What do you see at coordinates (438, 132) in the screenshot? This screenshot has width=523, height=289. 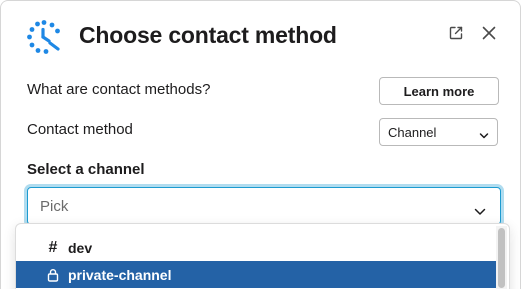 I see `contact-method-select: Channel` at bounding box center [438, 132].